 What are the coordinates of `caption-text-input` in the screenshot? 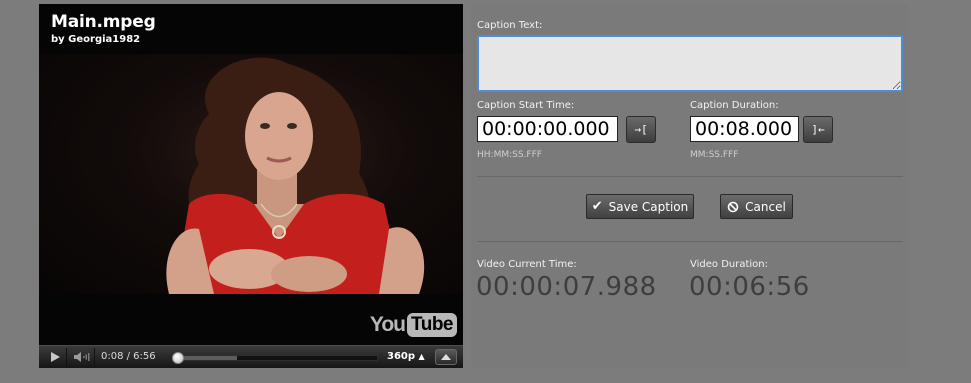 It's located at (690, 63).